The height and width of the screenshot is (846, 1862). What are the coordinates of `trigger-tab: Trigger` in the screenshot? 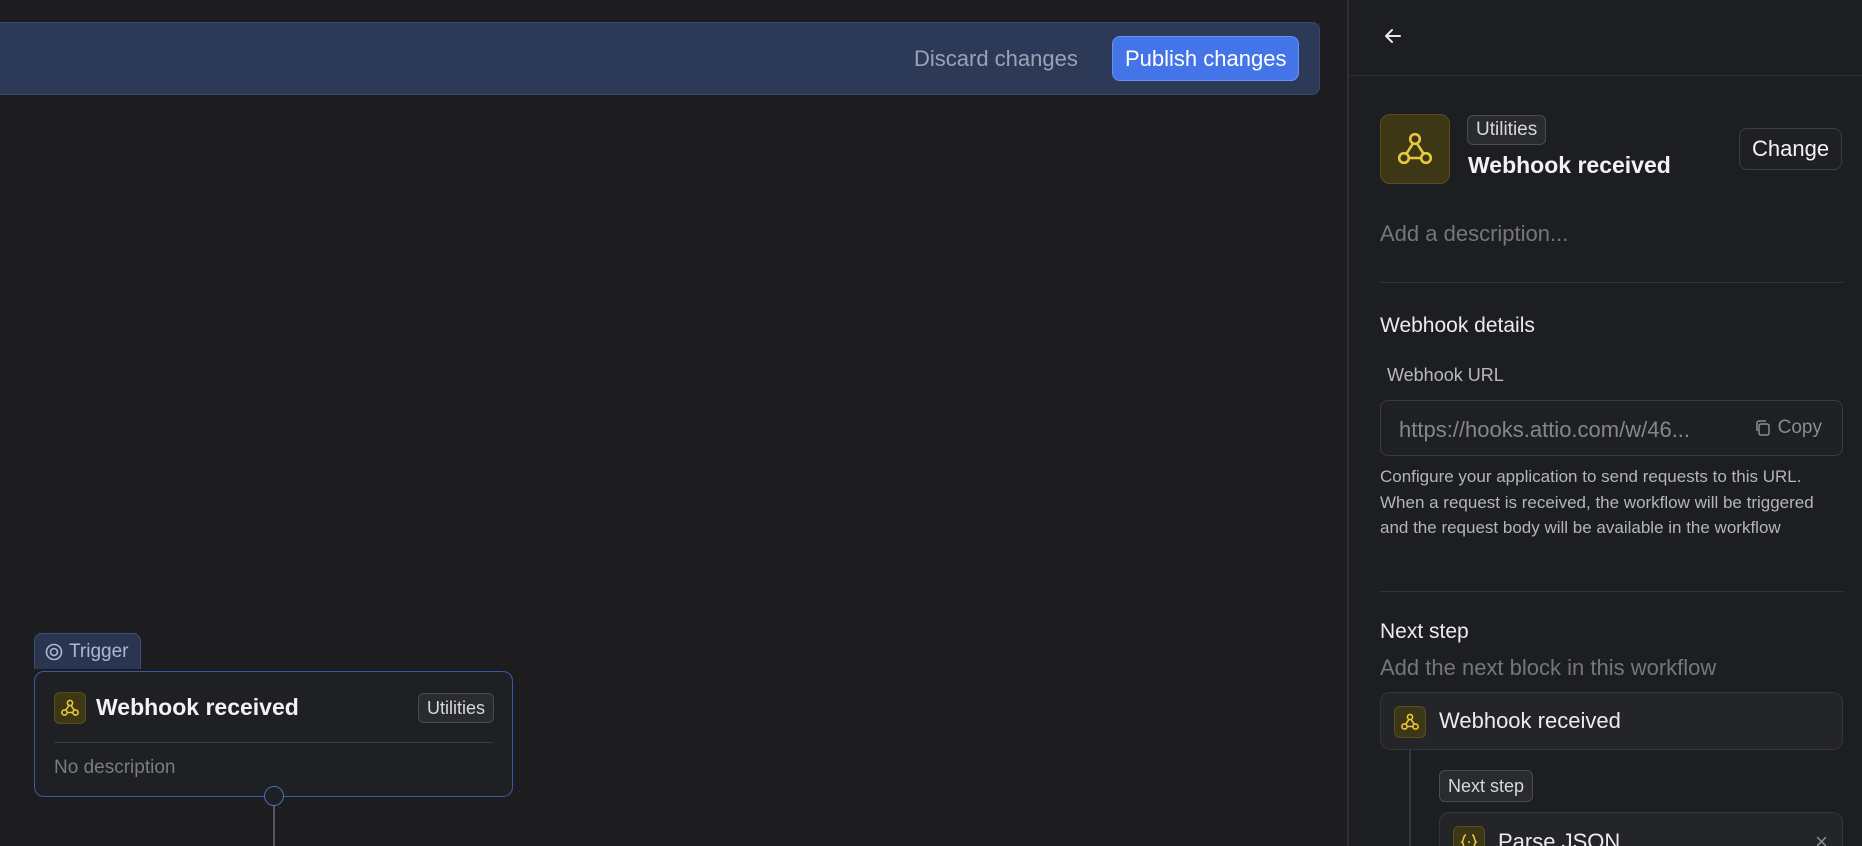 It's located at (88, 651).